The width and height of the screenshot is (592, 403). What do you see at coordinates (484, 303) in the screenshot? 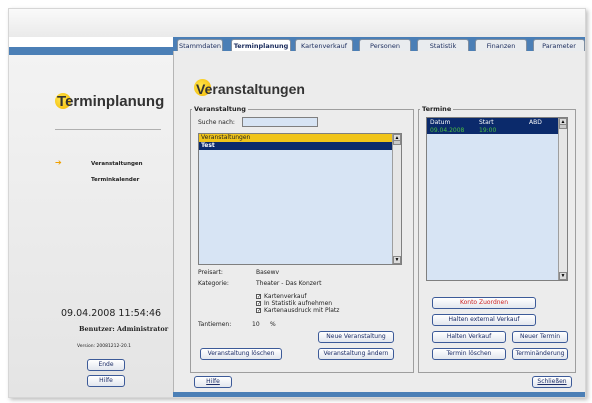
I see `konto-zuordnen-button: Konto Zuordnen` at bounding box center [484, 303].